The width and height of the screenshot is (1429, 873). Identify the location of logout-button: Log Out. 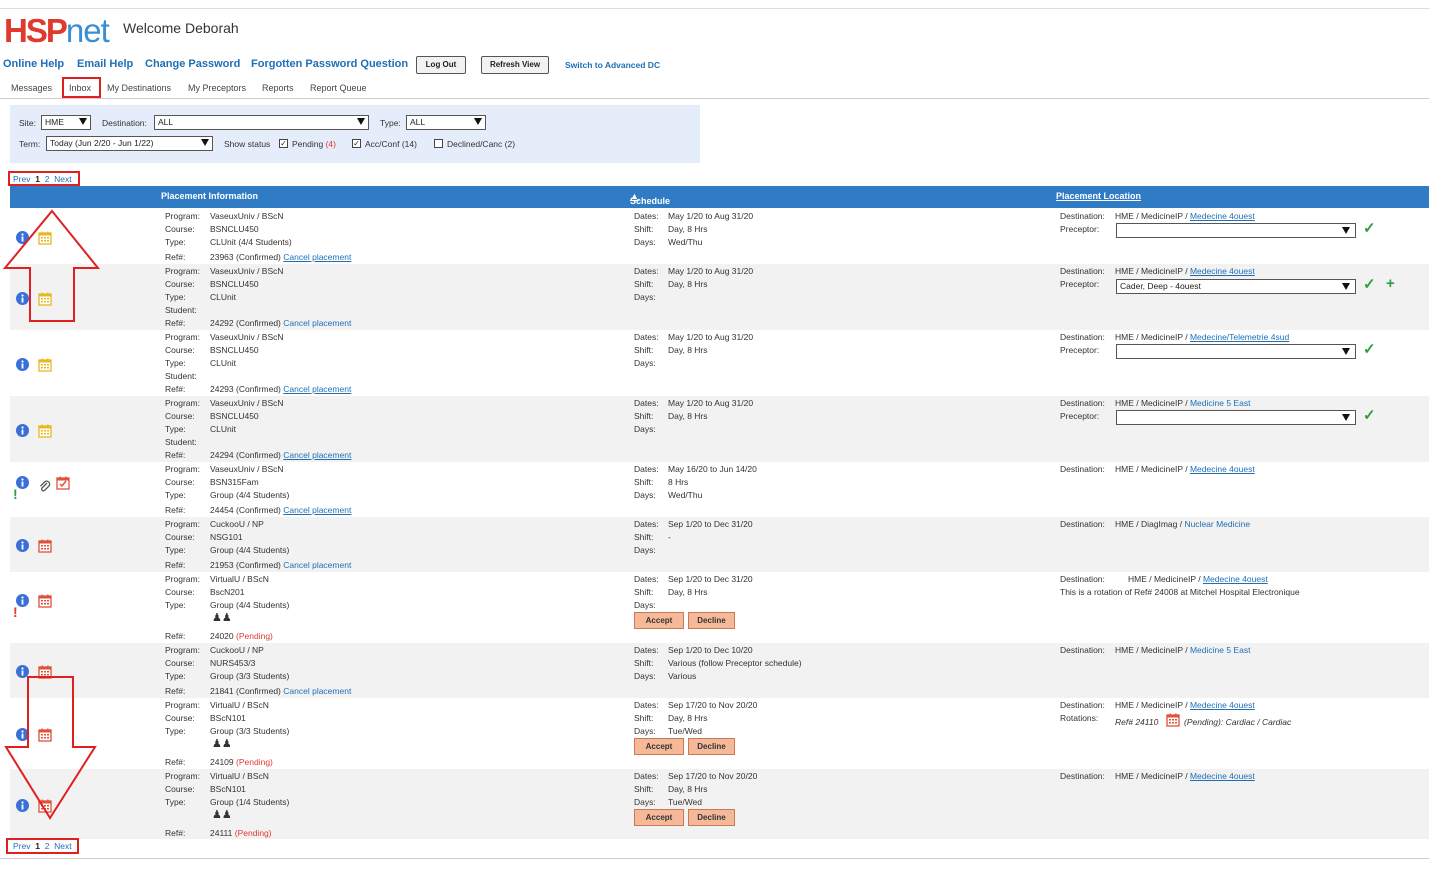
(441, 65).